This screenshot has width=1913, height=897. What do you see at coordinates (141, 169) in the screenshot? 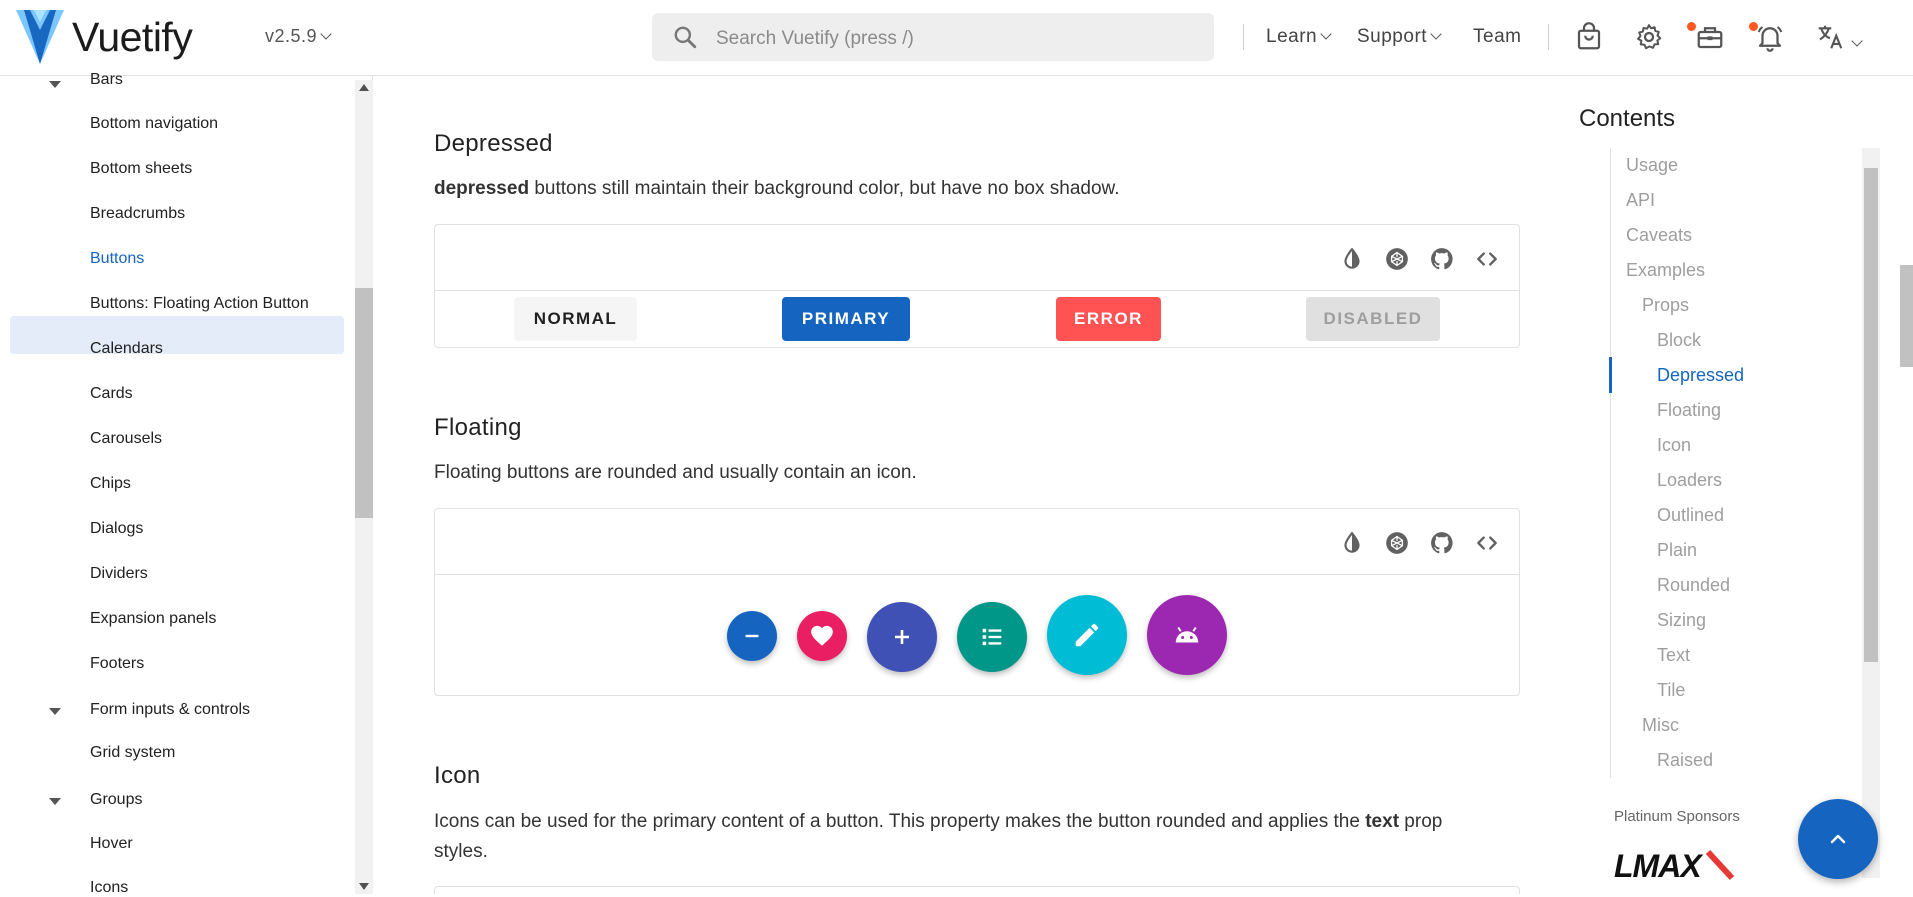
I see `sidebar-item-bottom-sheets: Bottom sheets` at bounding box center [141, 169].